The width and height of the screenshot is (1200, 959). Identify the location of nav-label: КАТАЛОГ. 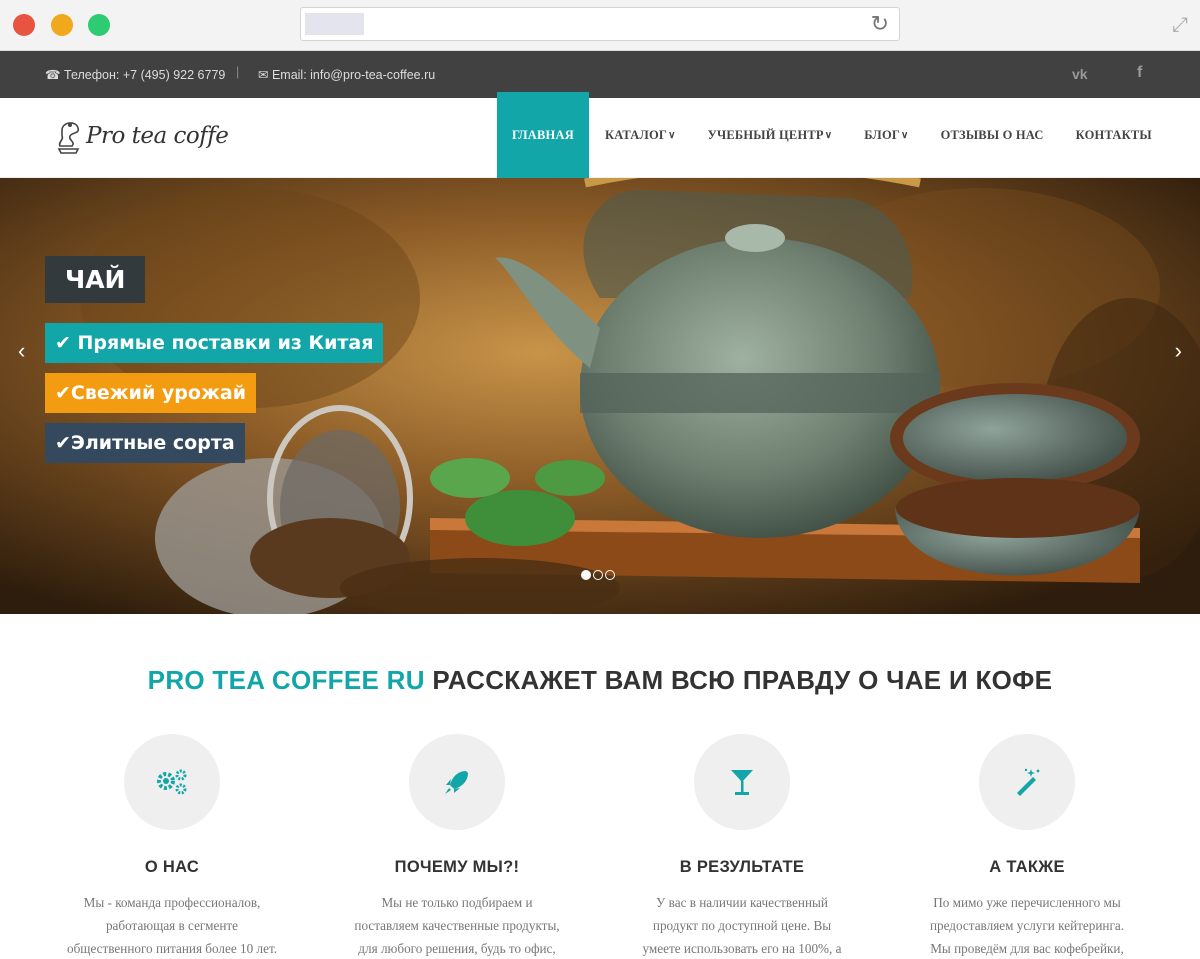
(636, 134).